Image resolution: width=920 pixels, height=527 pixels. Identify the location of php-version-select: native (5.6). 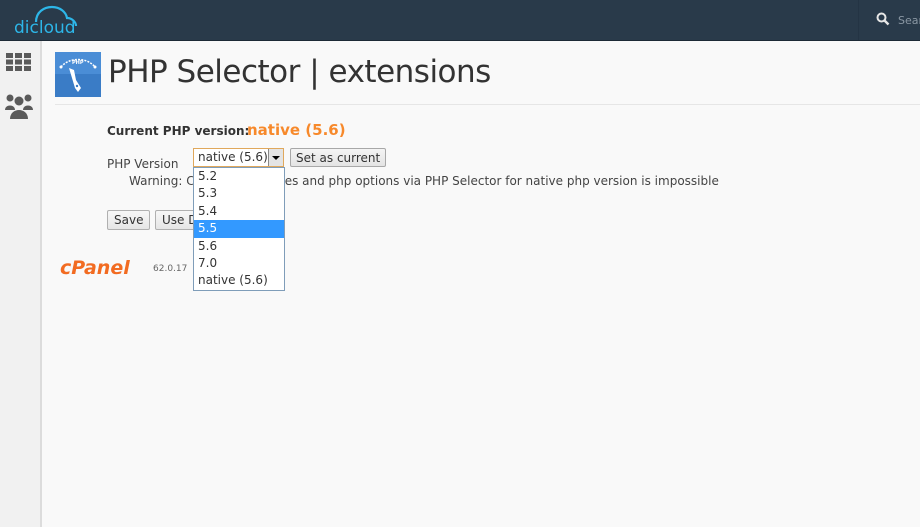
(238, 157).